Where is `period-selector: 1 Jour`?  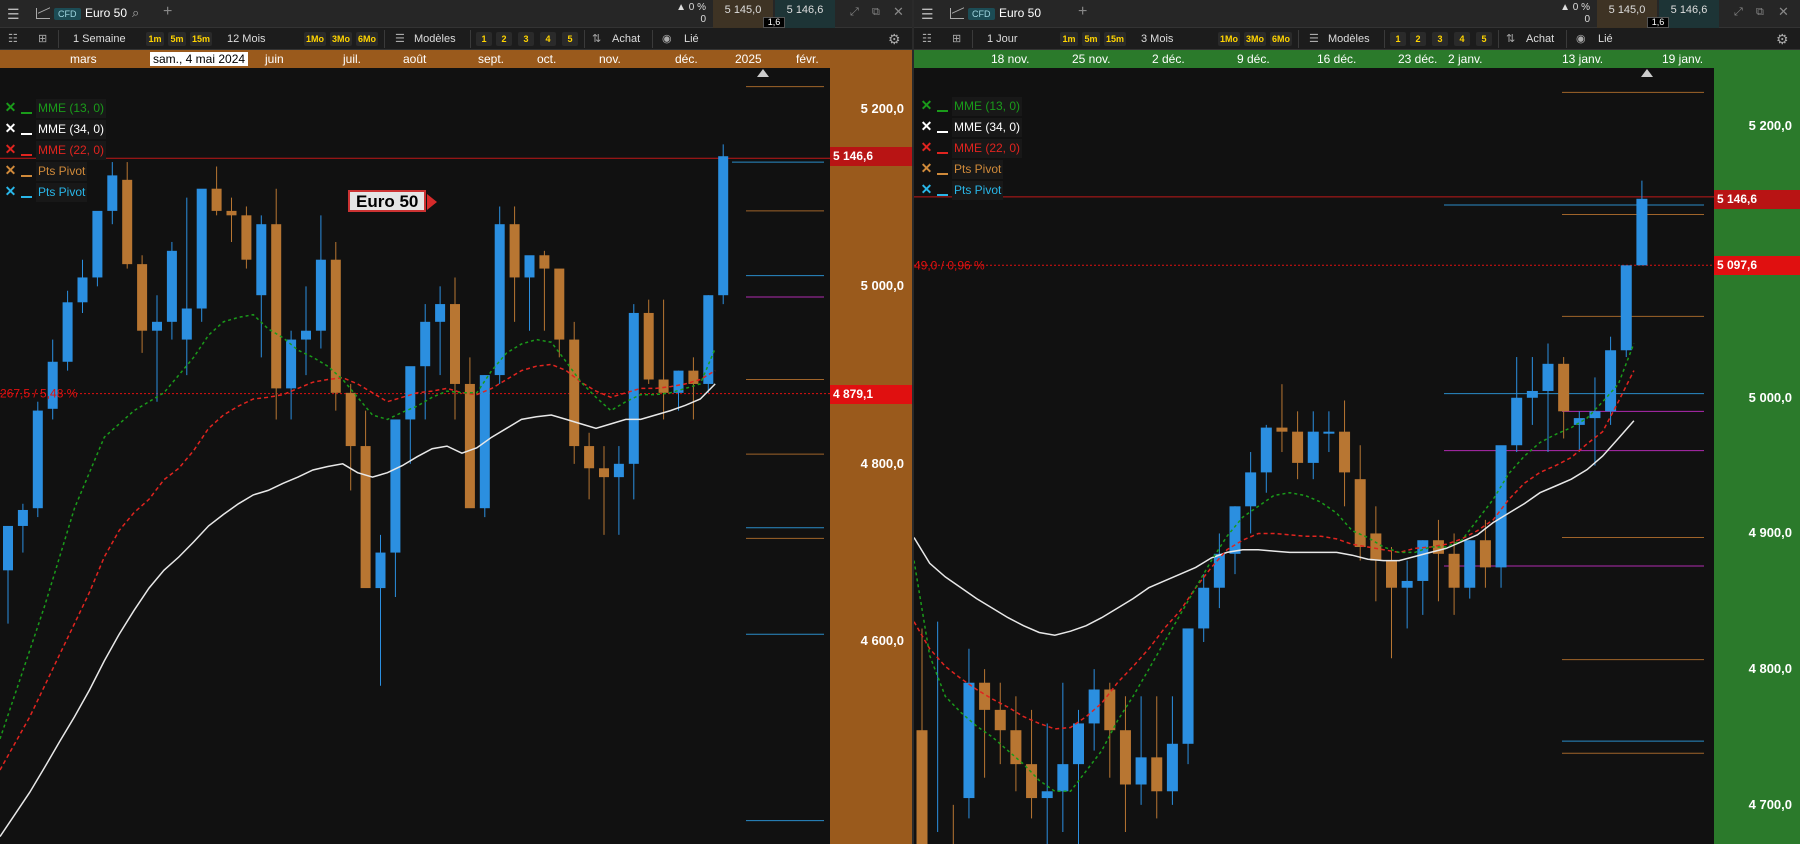
period-selector: 1 Jour is located at coordinates (1002, 39).